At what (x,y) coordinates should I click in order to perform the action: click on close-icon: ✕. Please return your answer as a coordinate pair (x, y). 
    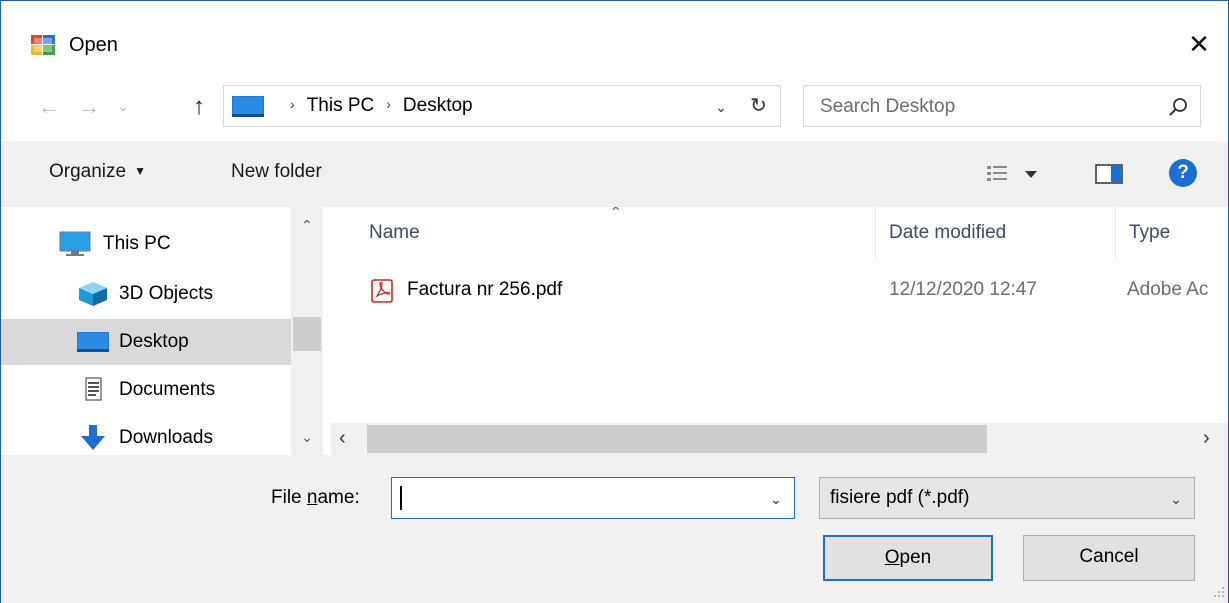
    Looking at the image, I should click on (1199, 44).